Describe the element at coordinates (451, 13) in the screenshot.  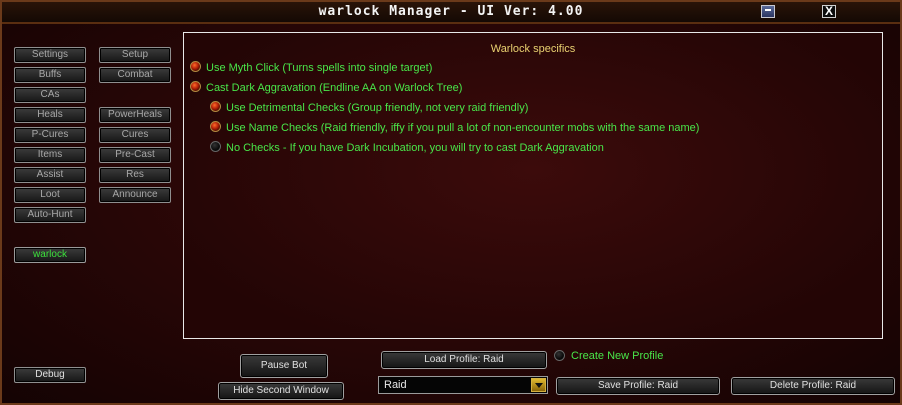
I see `title-bar: warlock Manager - UI Ver: 4.00 X` at that location.